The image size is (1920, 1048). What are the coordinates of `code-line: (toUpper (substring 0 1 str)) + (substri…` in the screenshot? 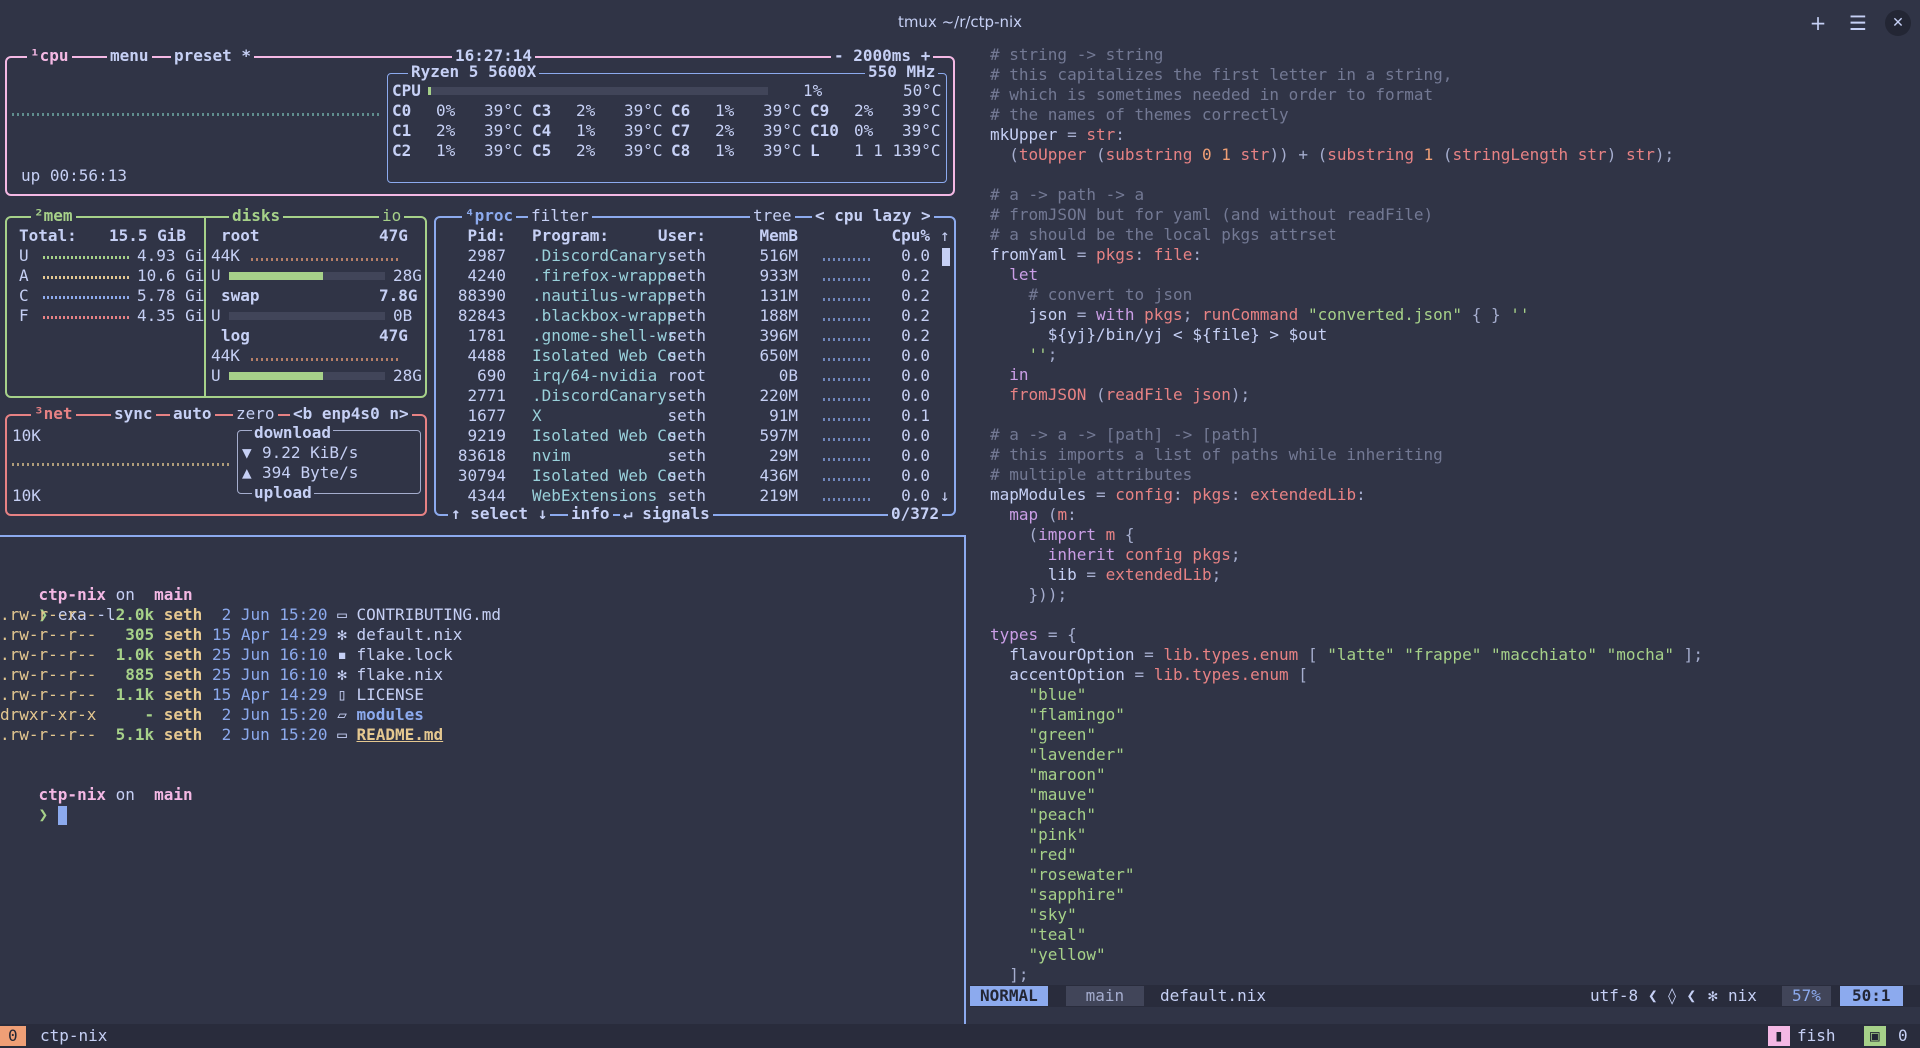 It's located at (1342, 154).